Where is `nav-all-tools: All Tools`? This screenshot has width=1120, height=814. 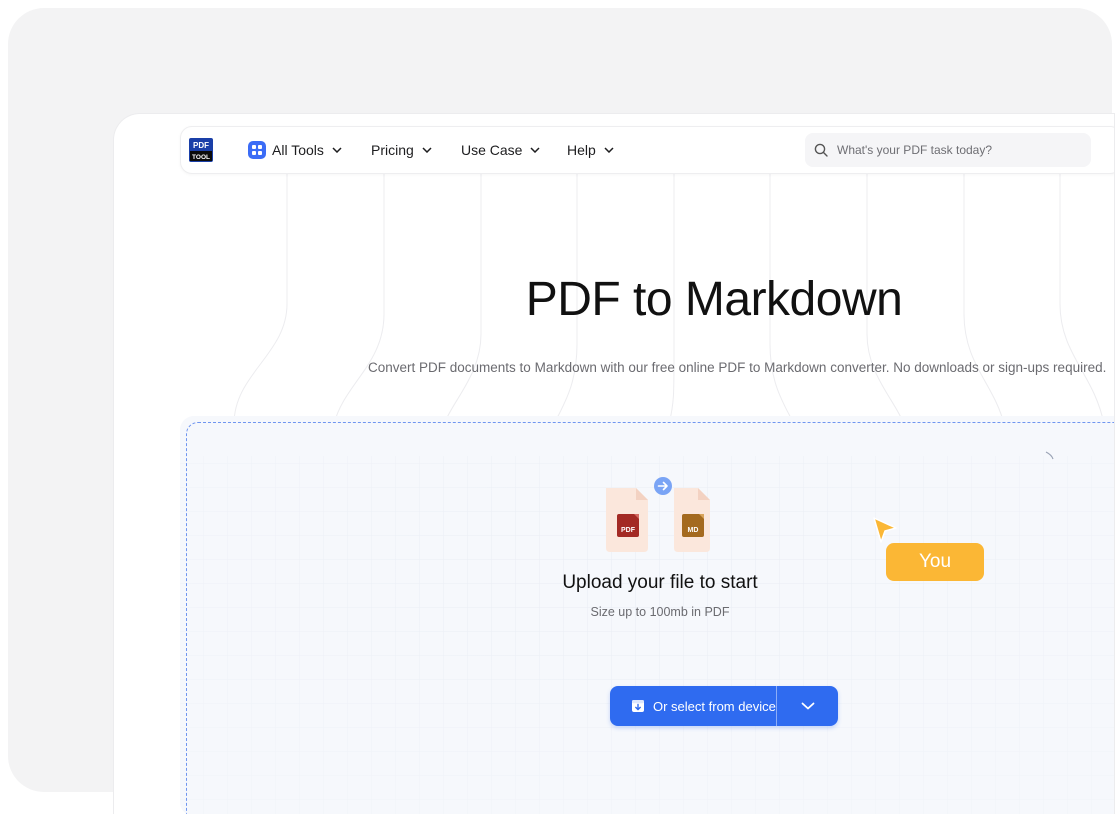
nav-all-tools: All Tools is located at coordinates (295, 150).